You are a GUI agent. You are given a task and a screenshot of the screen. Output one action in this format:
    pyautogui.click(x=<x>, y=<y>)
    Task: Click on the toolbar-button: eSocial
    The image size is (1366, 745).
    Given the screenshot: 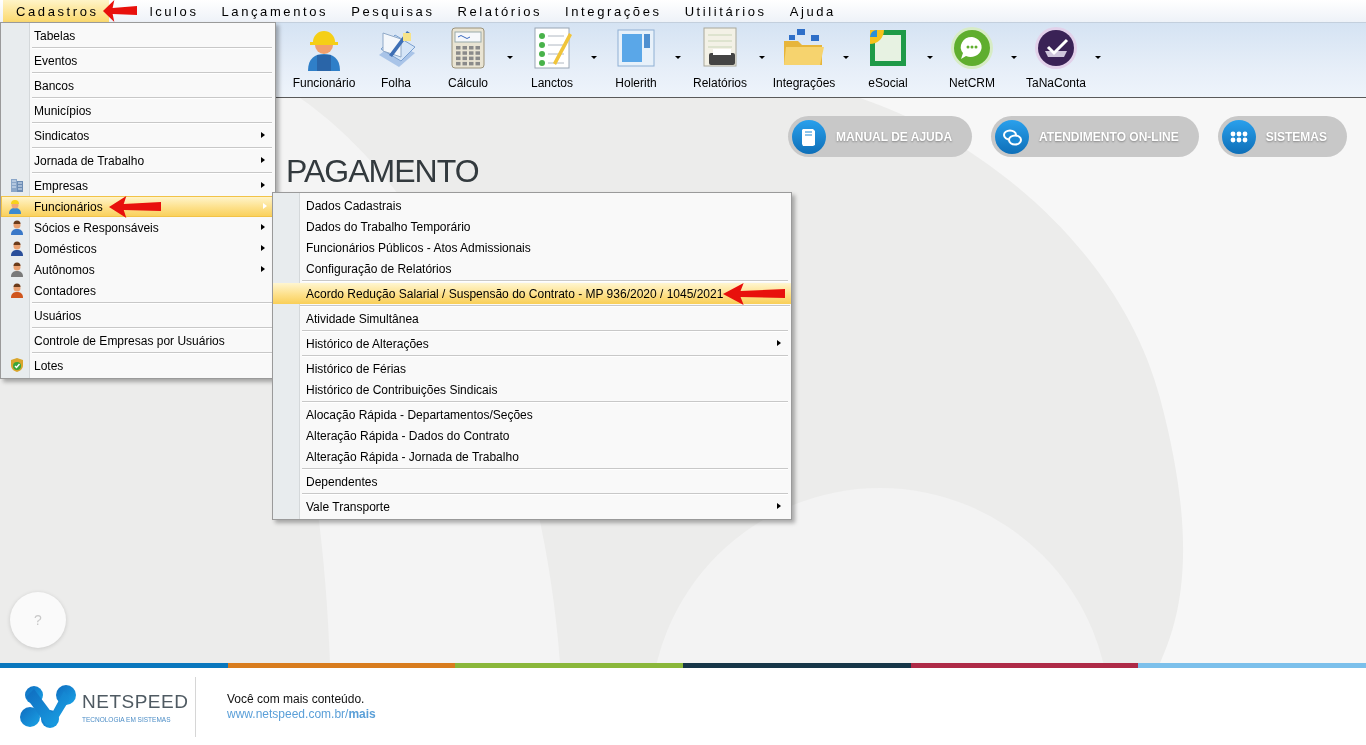 What is the action you would take?
    pyautogui.click(x=888, y=56)
    